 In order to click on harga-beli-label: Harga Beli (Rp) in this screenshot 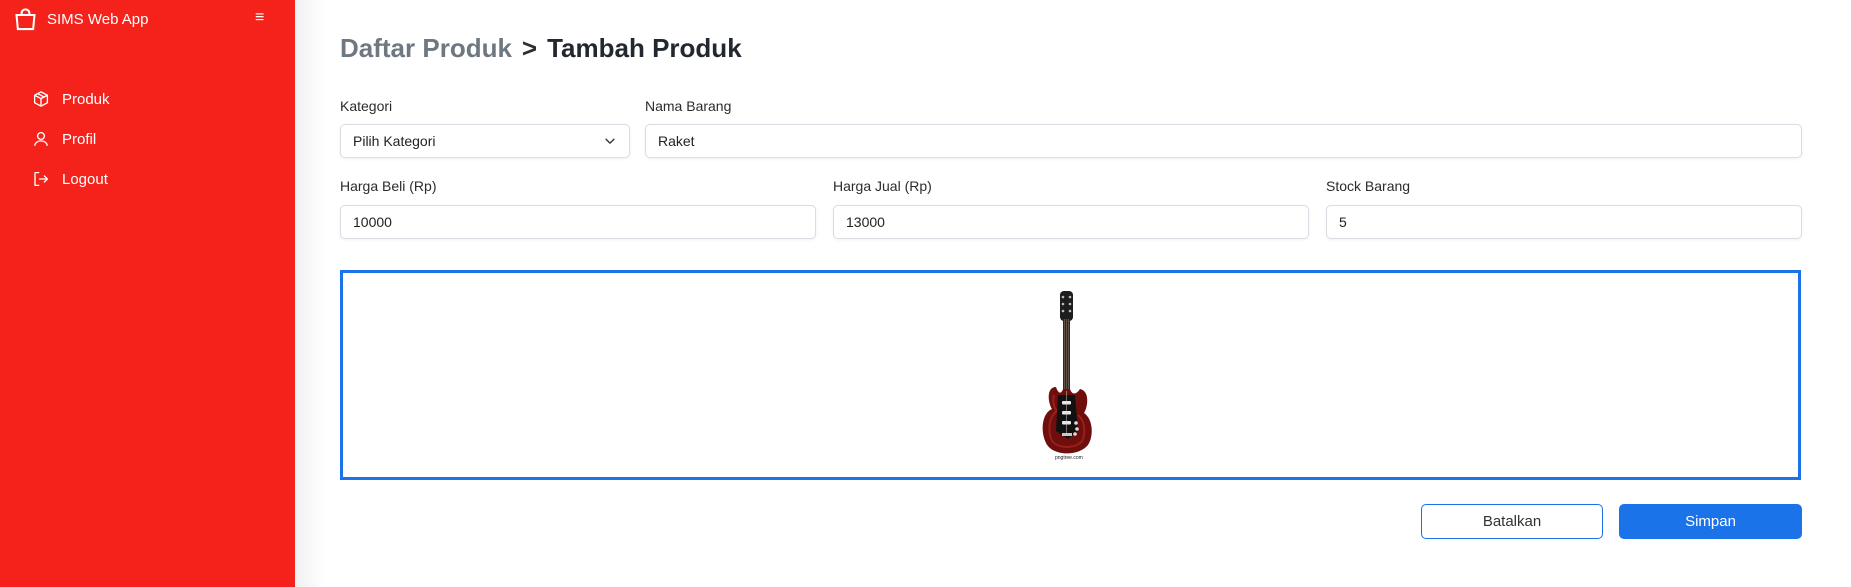, I will do `click(388, 186)`.